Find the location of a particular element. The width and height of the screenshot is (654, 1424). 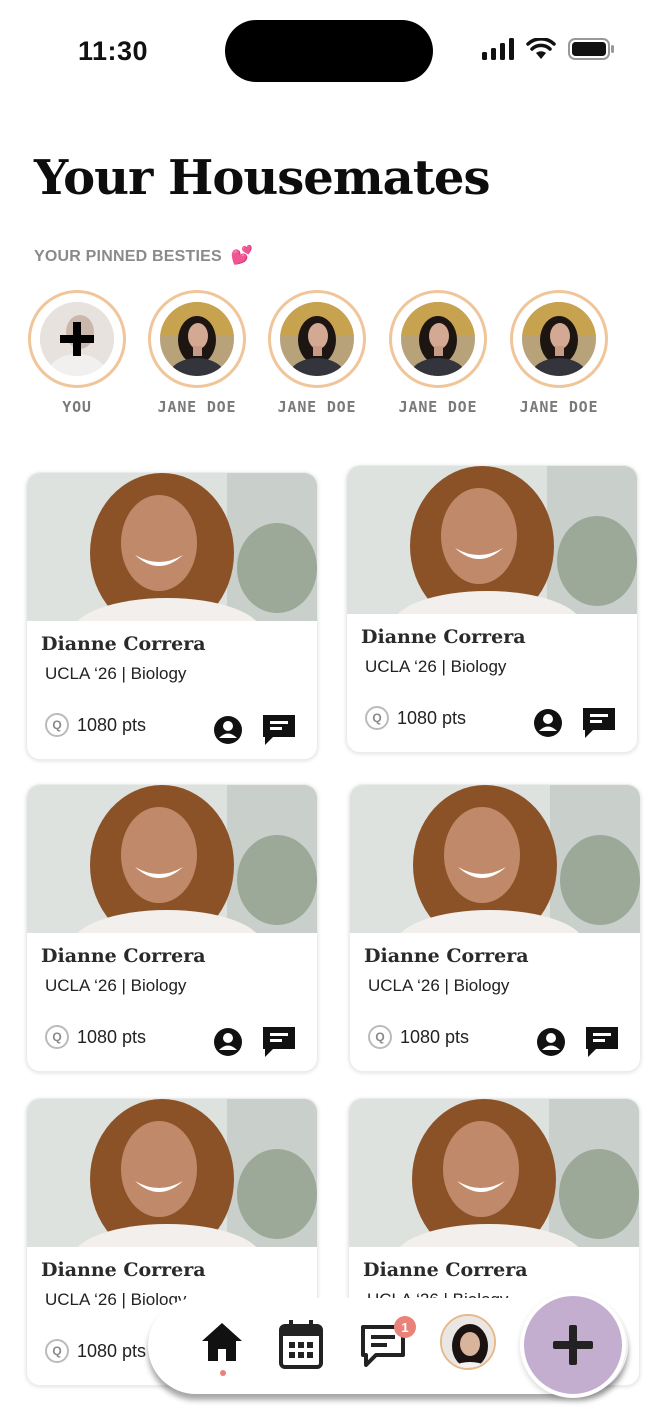

calendar-icon is located at coordinates (301, 1344).